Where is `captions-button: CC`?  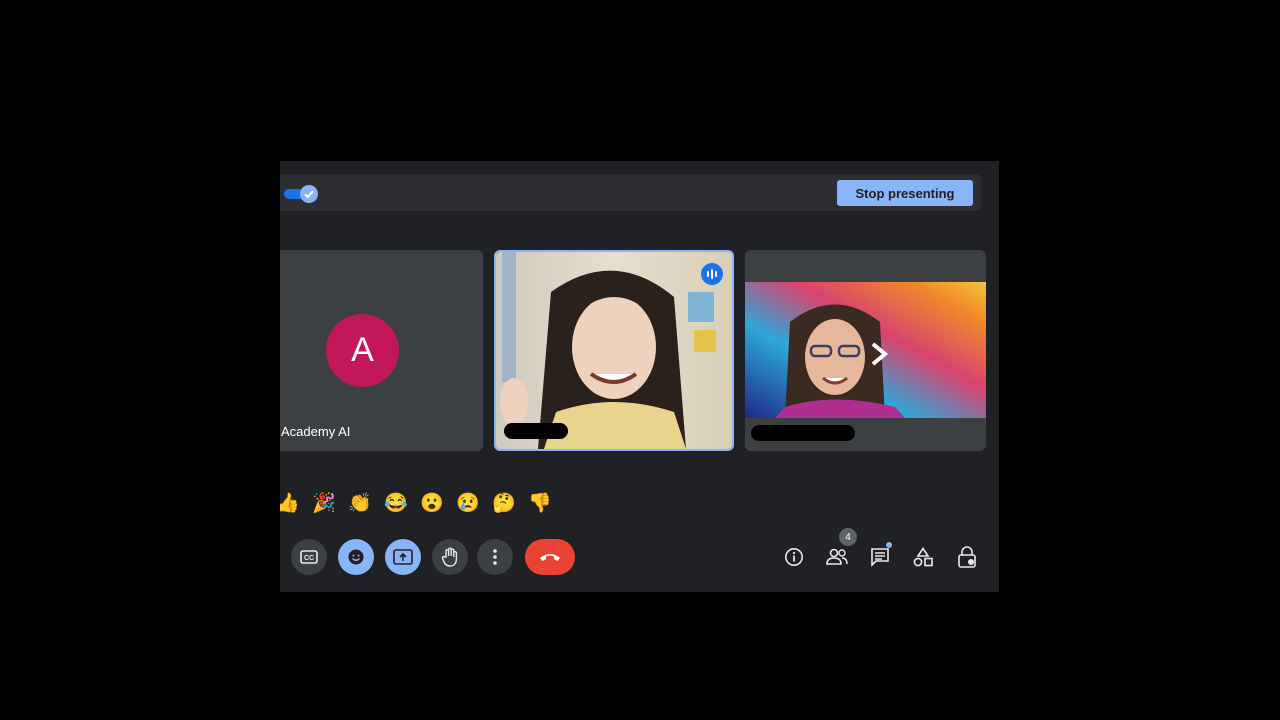
captions-button: CC is located at coordinates (309, 557).